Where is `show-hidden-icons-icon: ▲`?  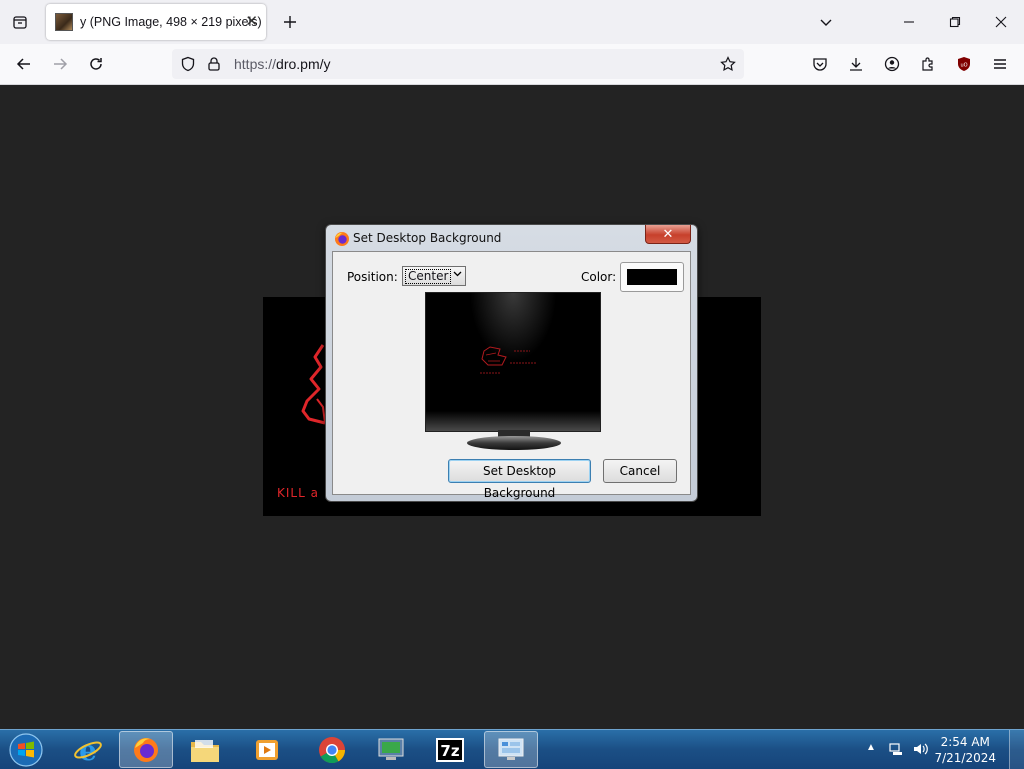
show-hidden-icons-icon: ▲ is located at coordinates (871, 747).